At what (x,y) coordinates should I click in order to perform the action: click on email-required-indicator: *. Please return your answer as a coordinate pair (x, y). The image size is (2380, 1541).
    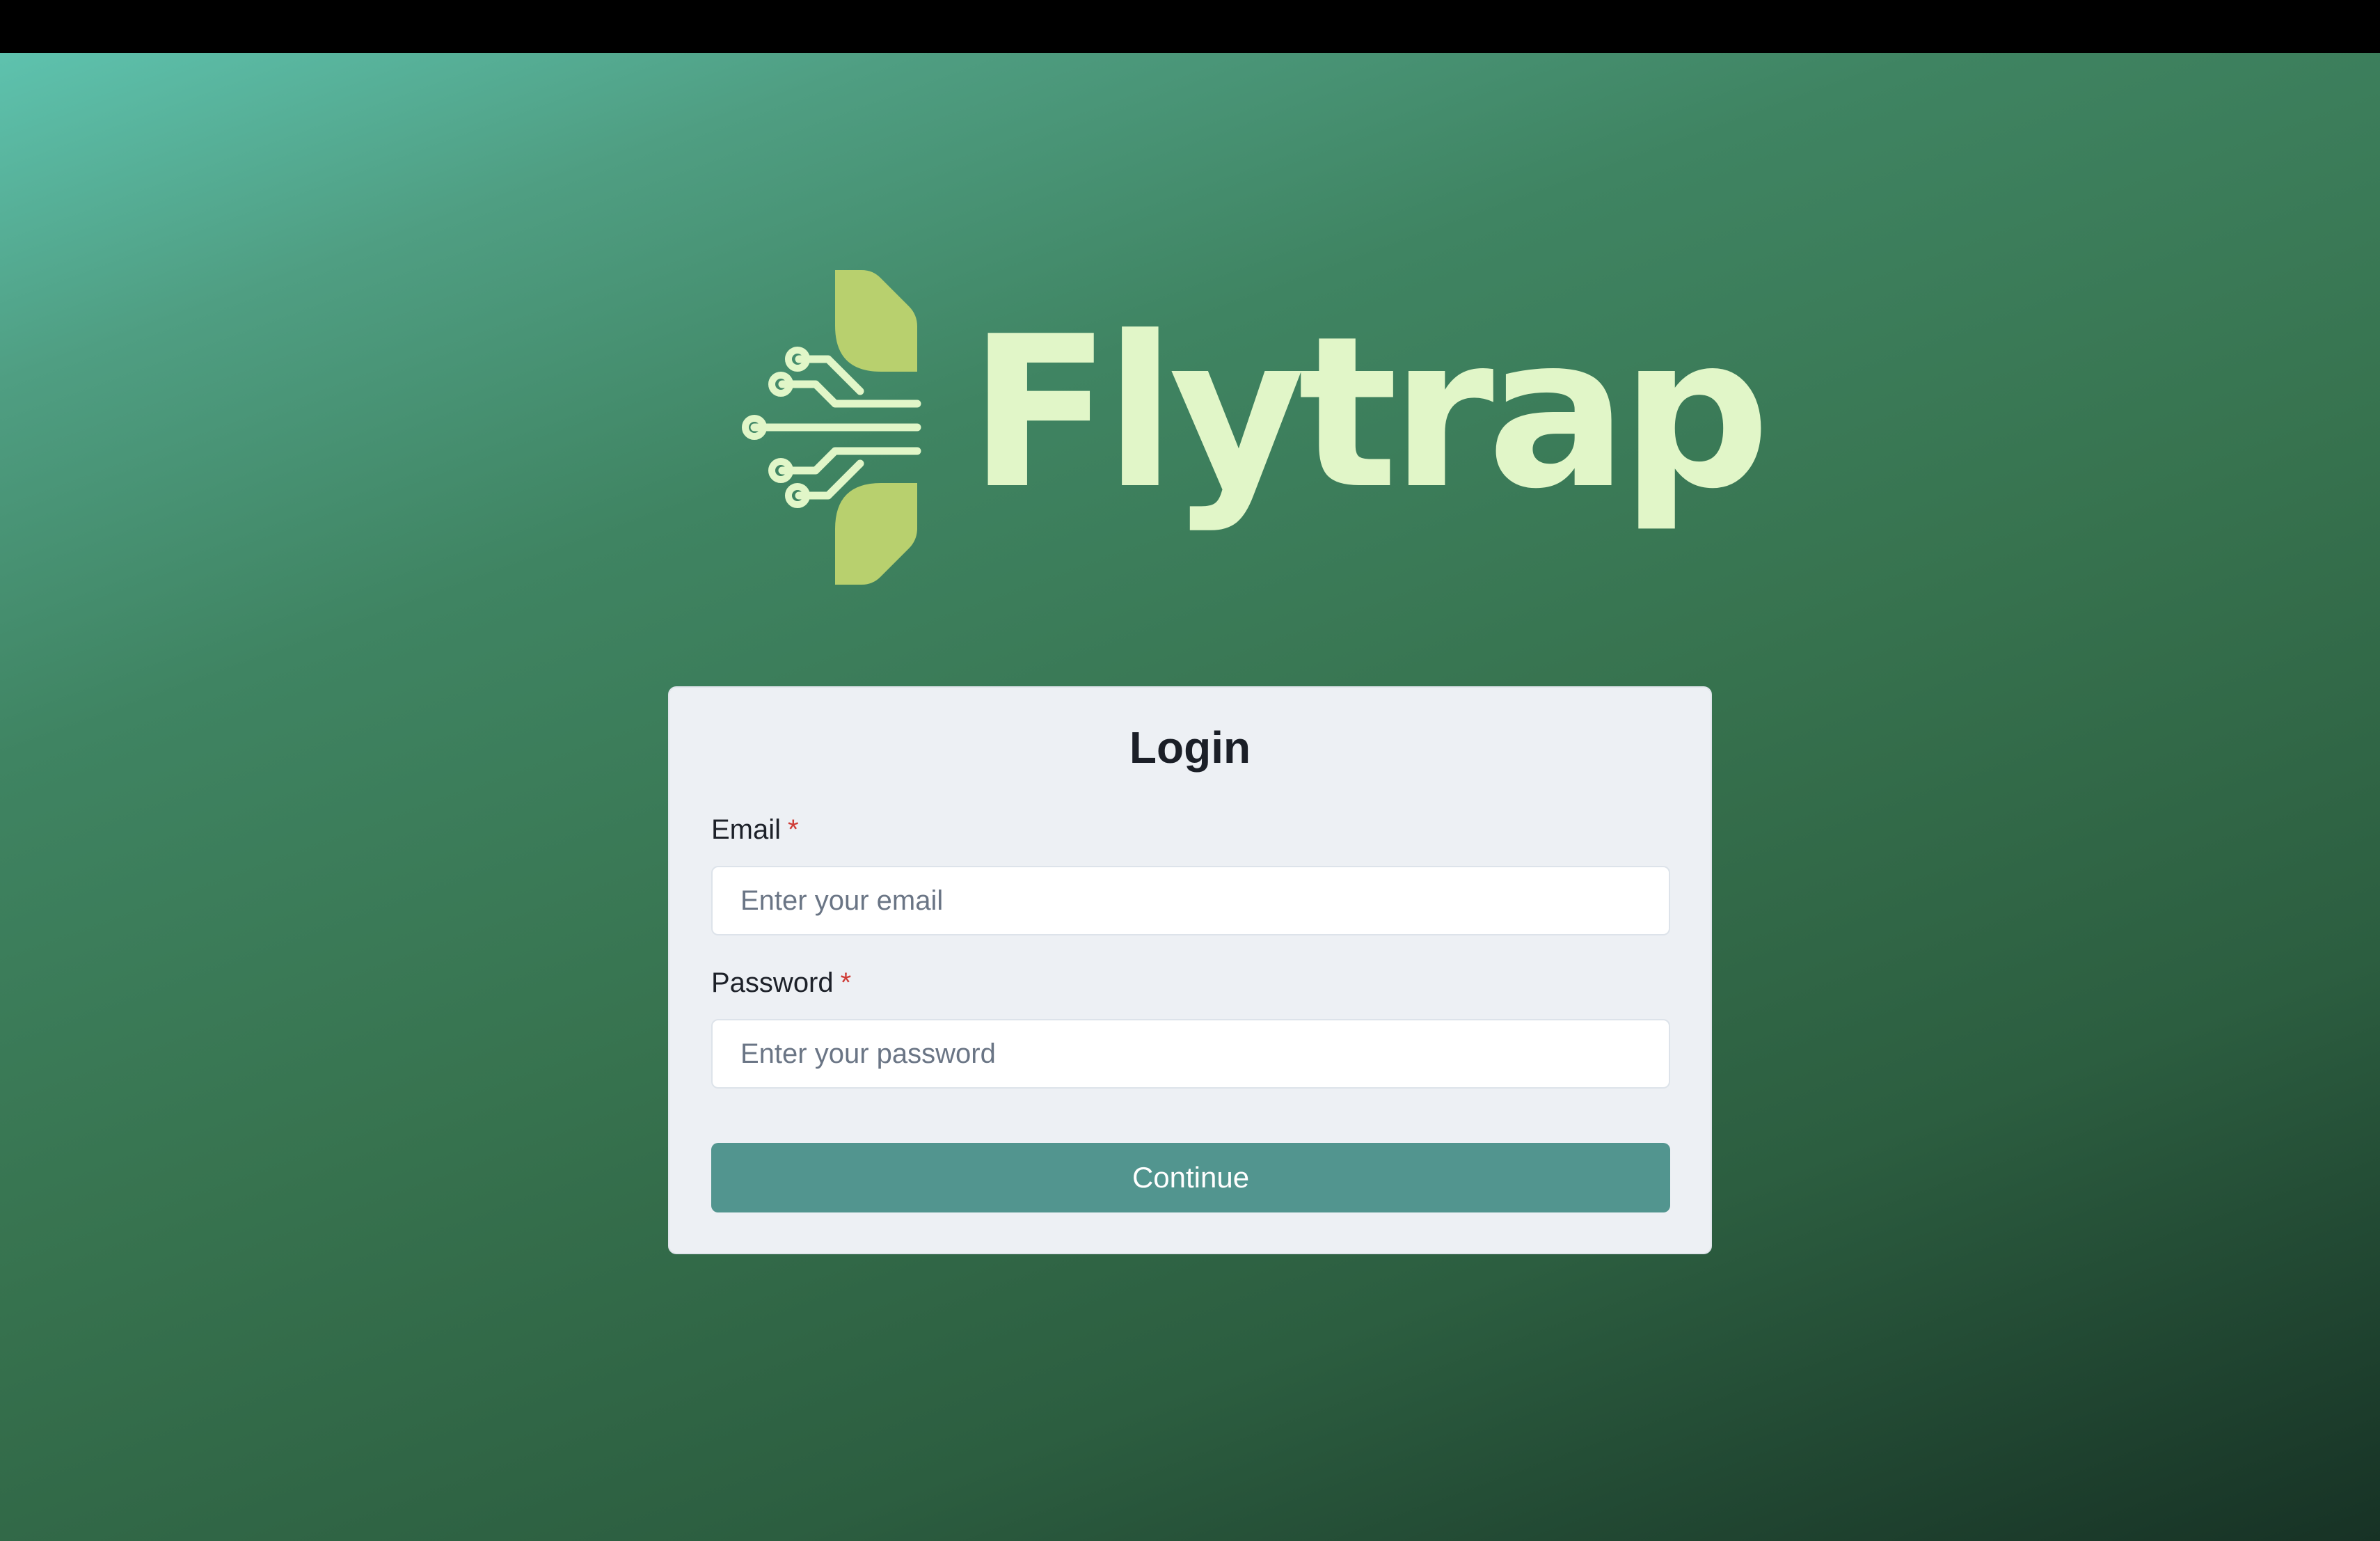
    Looking at the image, I should click on (793, 829).